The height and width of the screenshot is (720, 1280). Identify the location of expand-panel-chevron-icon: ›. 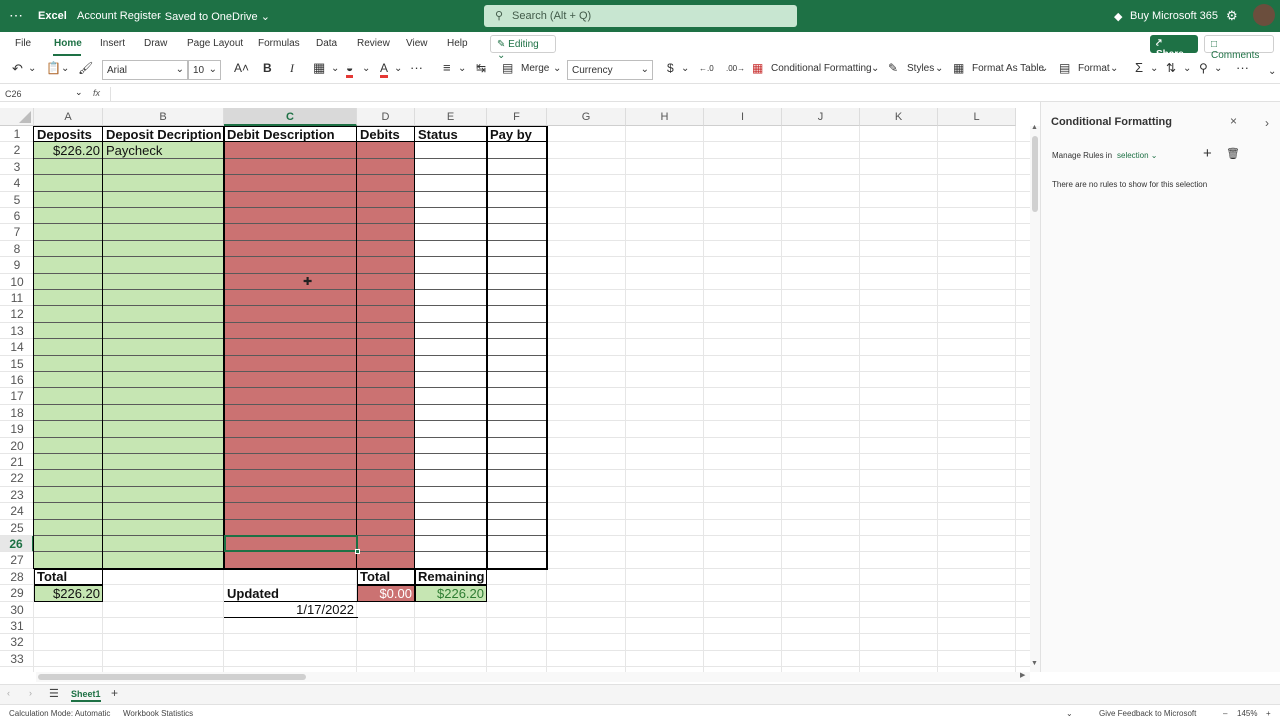
(1267, 123).